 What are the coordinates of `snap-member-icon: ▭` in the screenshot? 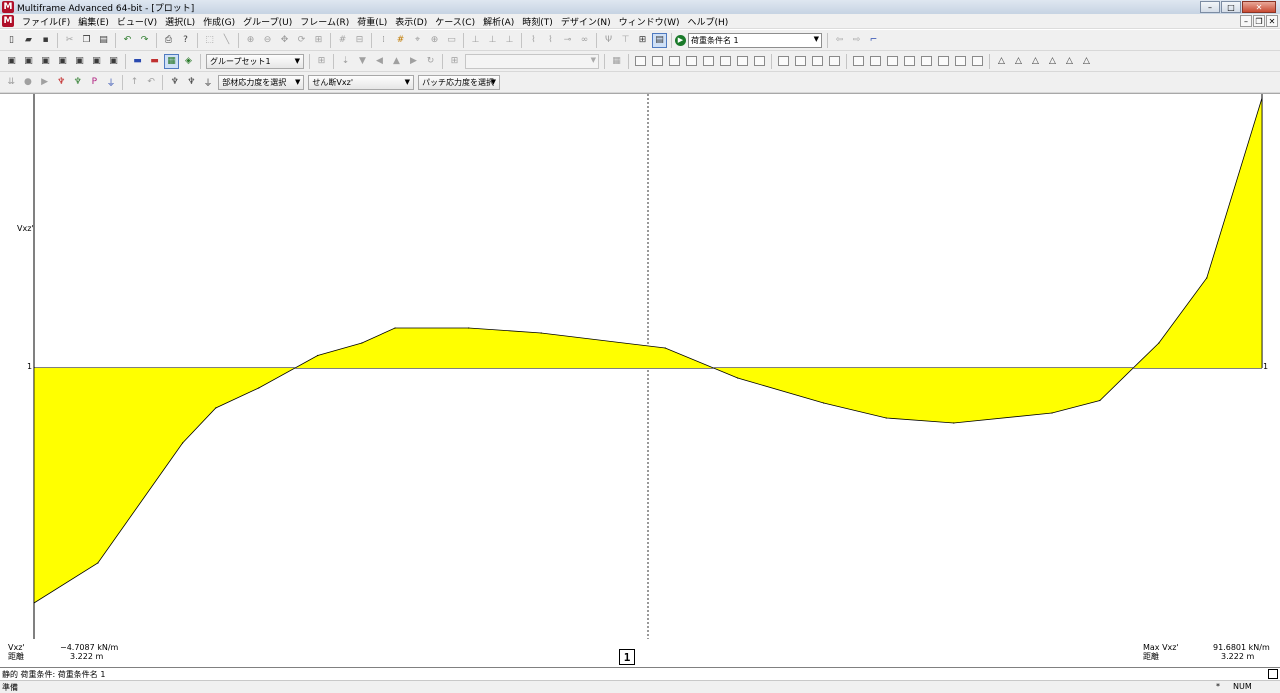 It's located at (451, 40).